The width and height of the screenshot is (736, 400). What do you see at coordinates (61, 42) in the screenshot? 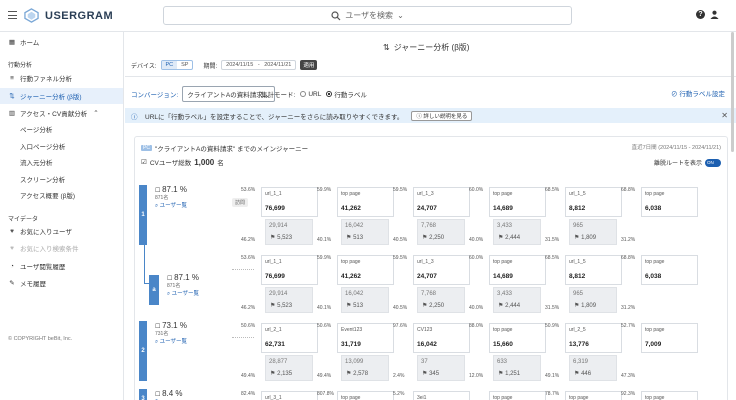
I see `sidebar-item-home: ▦ ホーム` at bounding box center [61, 42].